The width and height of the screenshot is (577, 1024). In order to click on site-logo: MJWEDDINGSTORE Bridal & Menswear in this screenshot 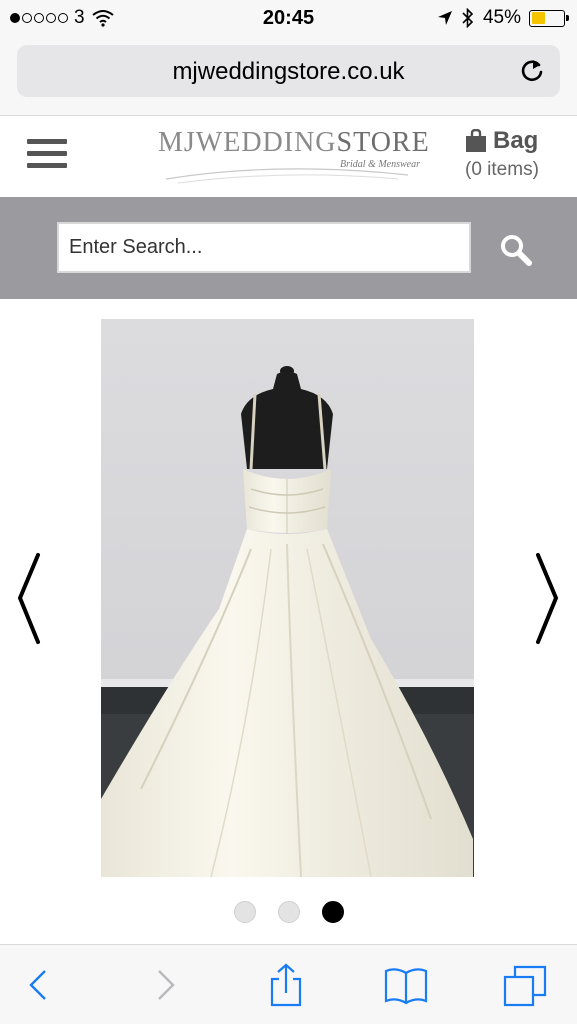, I will do `click(293, 158)`.